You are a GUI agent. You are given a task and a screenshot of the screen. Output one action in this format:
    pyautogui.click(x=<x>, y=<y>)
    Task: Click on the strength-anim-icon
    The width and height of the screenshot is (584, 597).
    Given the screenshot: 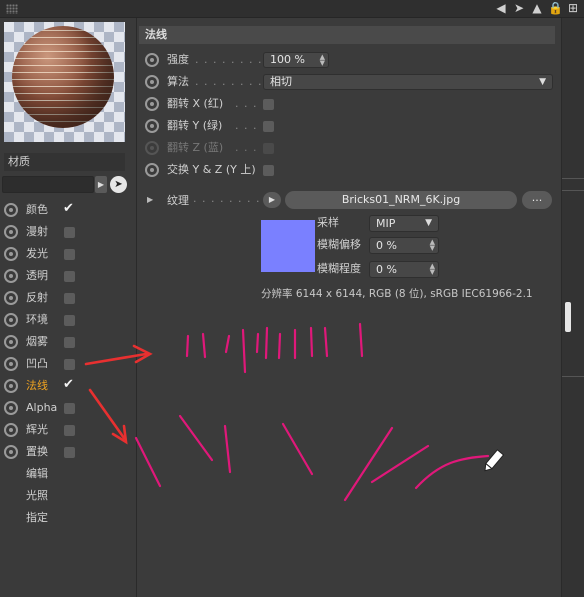 What is the action you would take?
    pyautogui.click(x=152, y=60)
    